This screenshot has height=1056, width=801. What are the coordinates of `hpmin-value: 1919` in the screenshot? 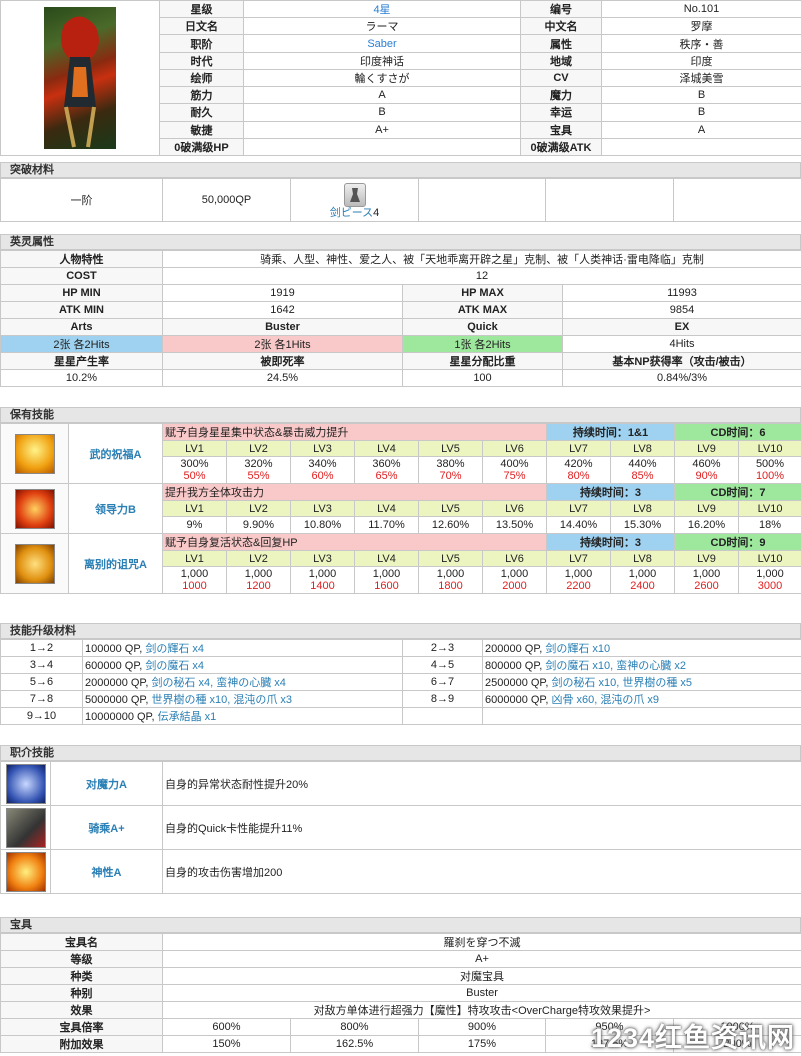 It's located at (282, 293).